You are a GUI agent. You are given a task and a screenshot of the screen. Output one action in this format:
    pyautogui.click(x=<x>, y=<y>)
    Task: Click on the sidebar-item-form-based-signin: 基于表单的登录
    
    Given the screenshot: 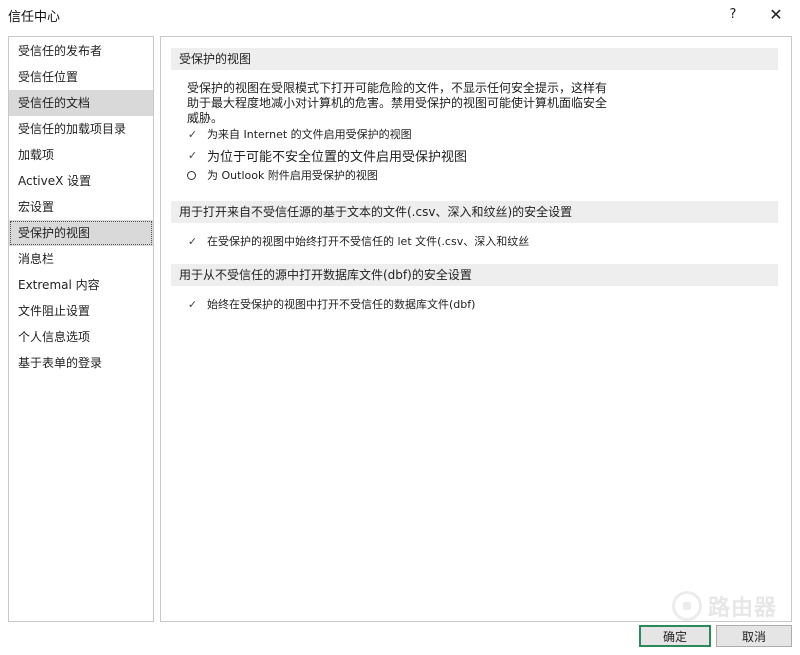 What is the action you would take?
    pyautogui.click(x=81, y=363)
    